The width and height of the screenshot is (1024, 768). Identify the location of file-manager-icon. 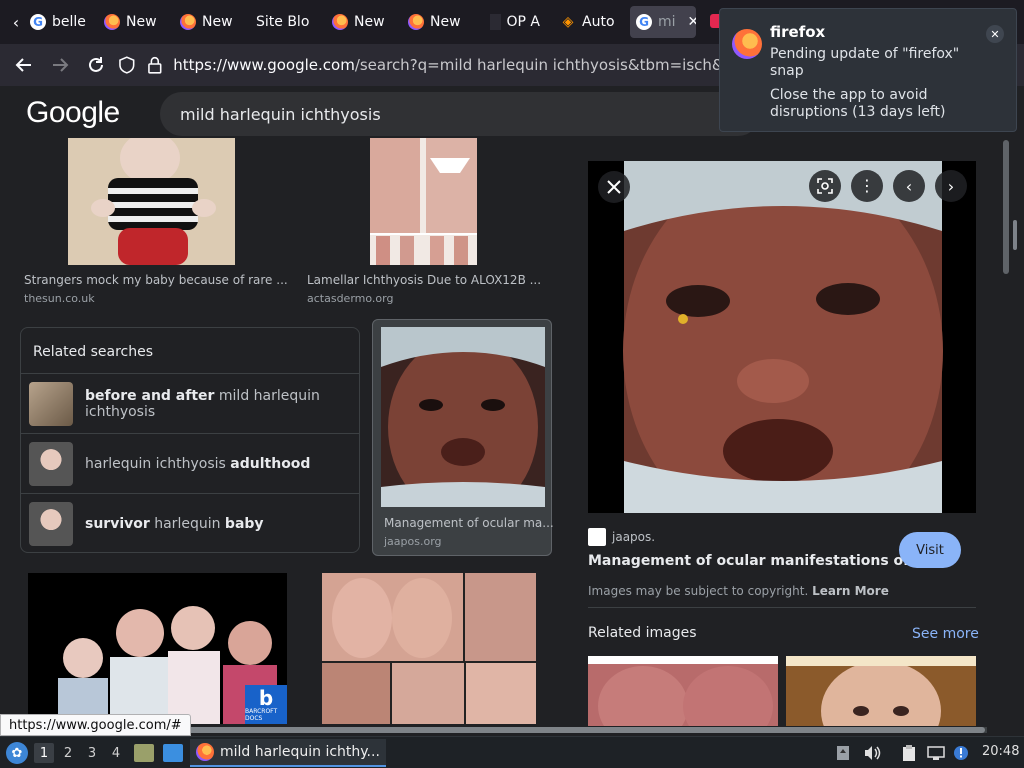
(144, 753).